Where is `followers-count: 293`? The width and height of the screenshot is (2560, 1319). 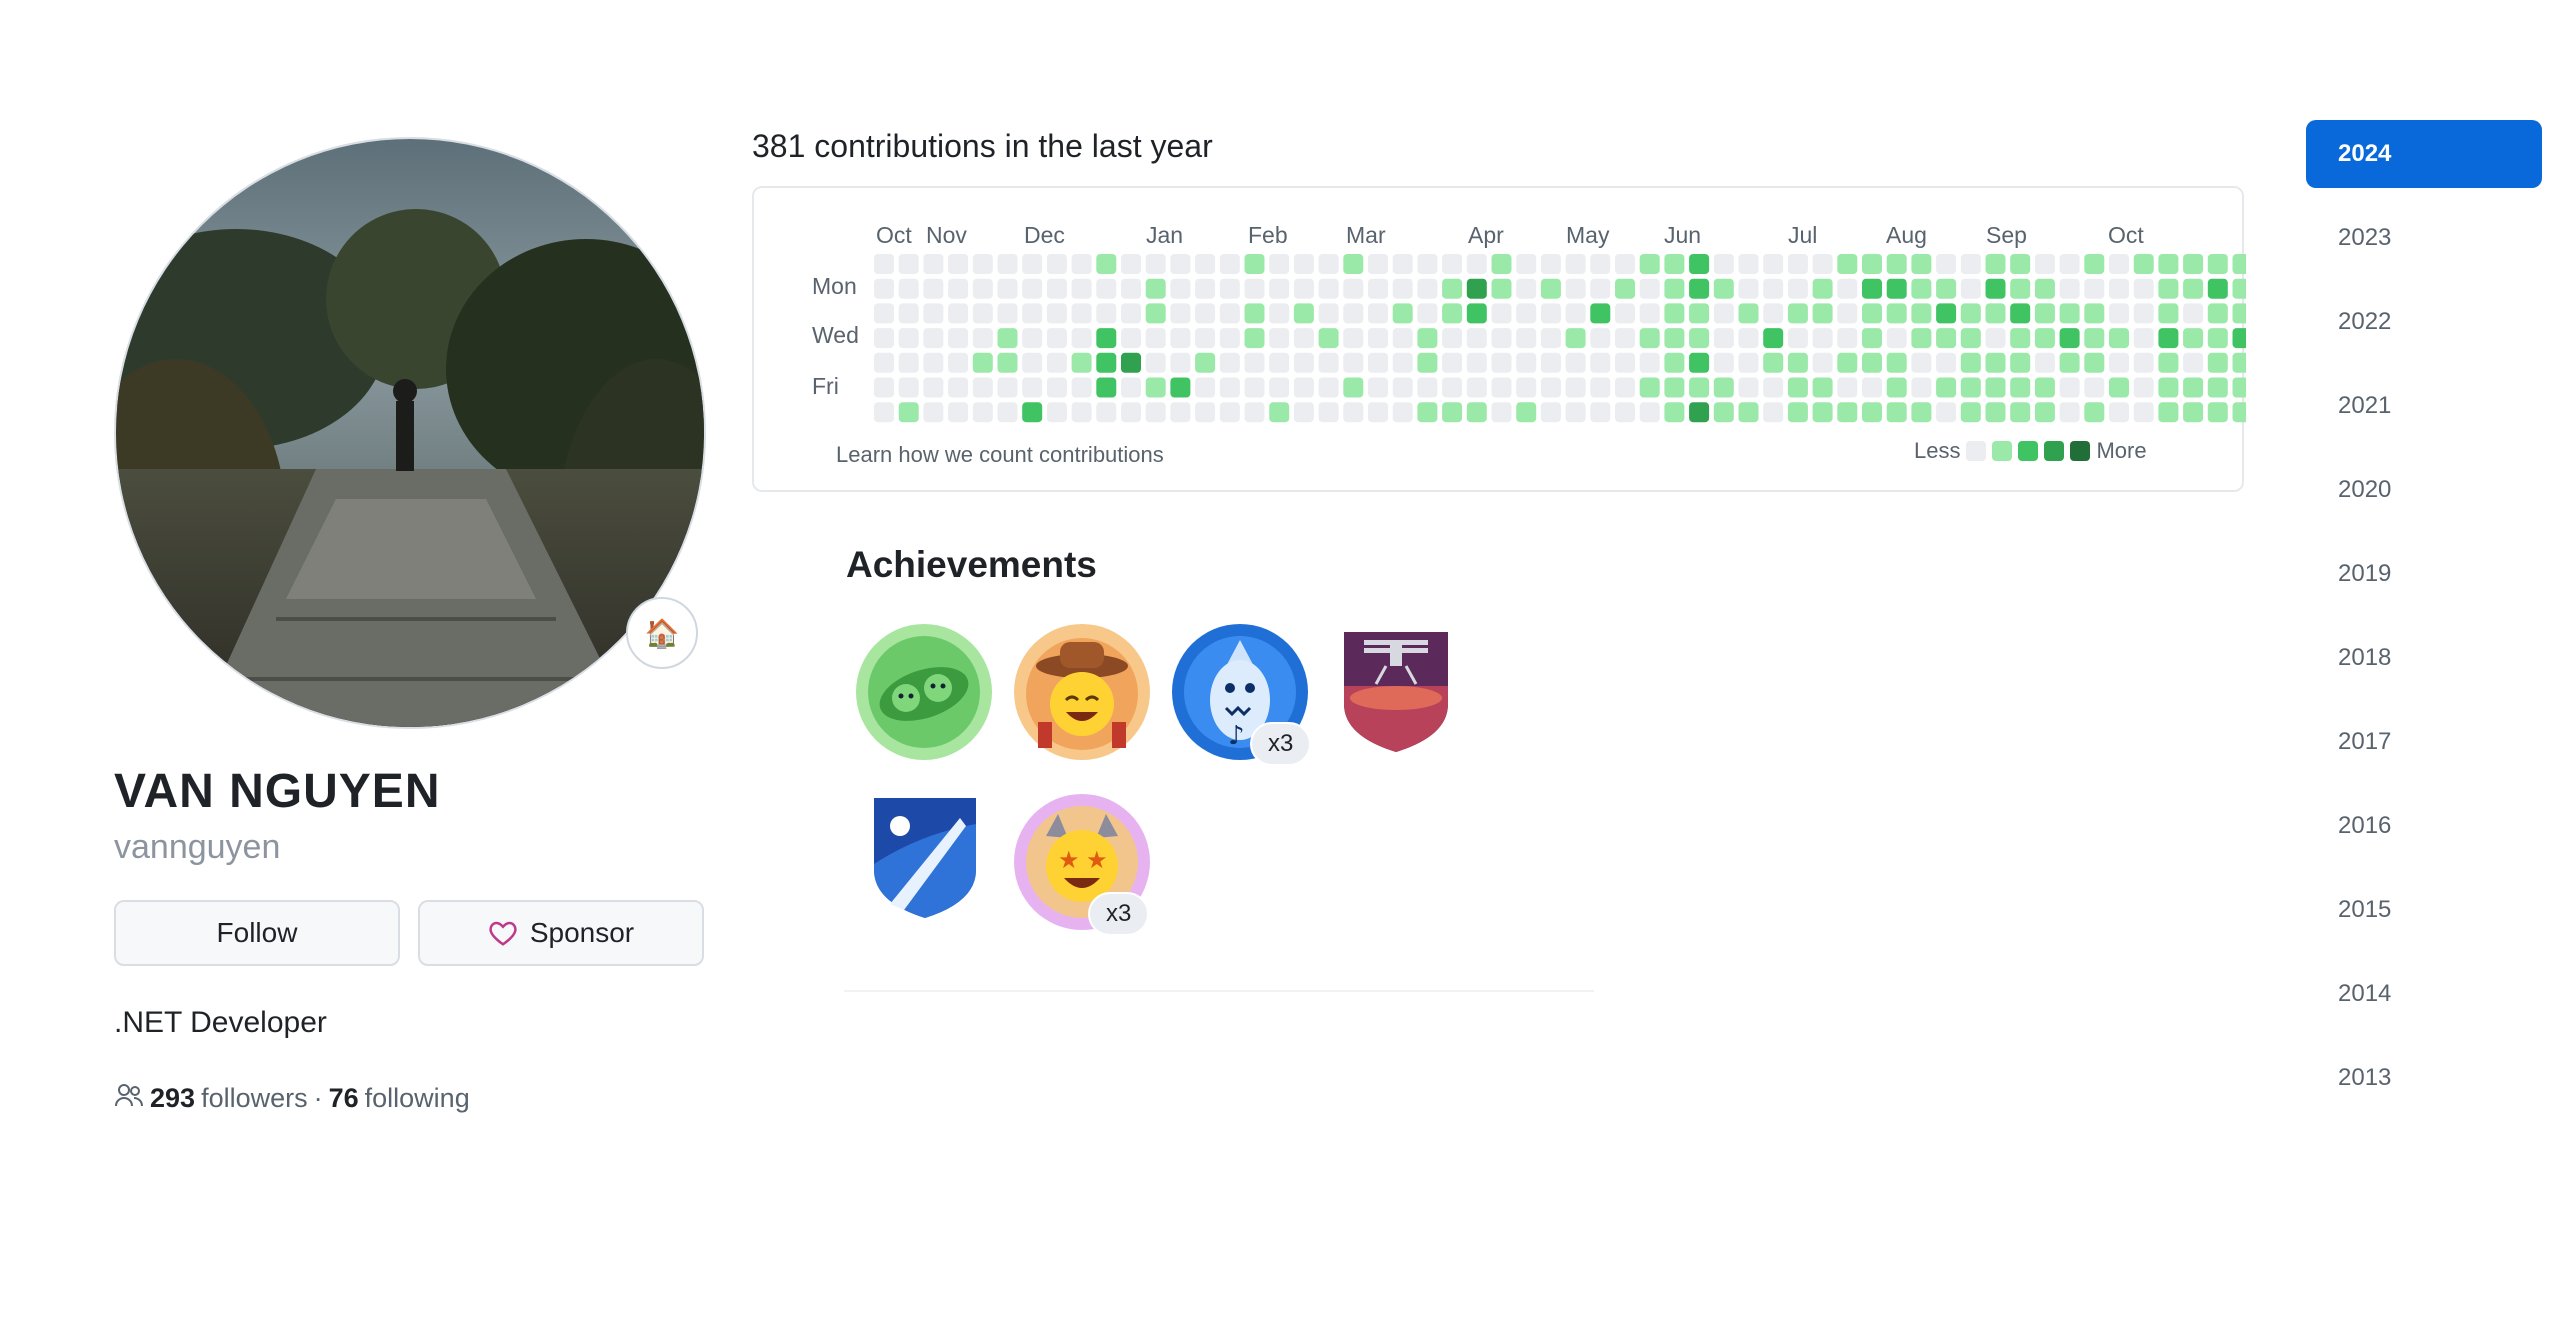
followers-count: 293 is located at coordinates (172, 1098).